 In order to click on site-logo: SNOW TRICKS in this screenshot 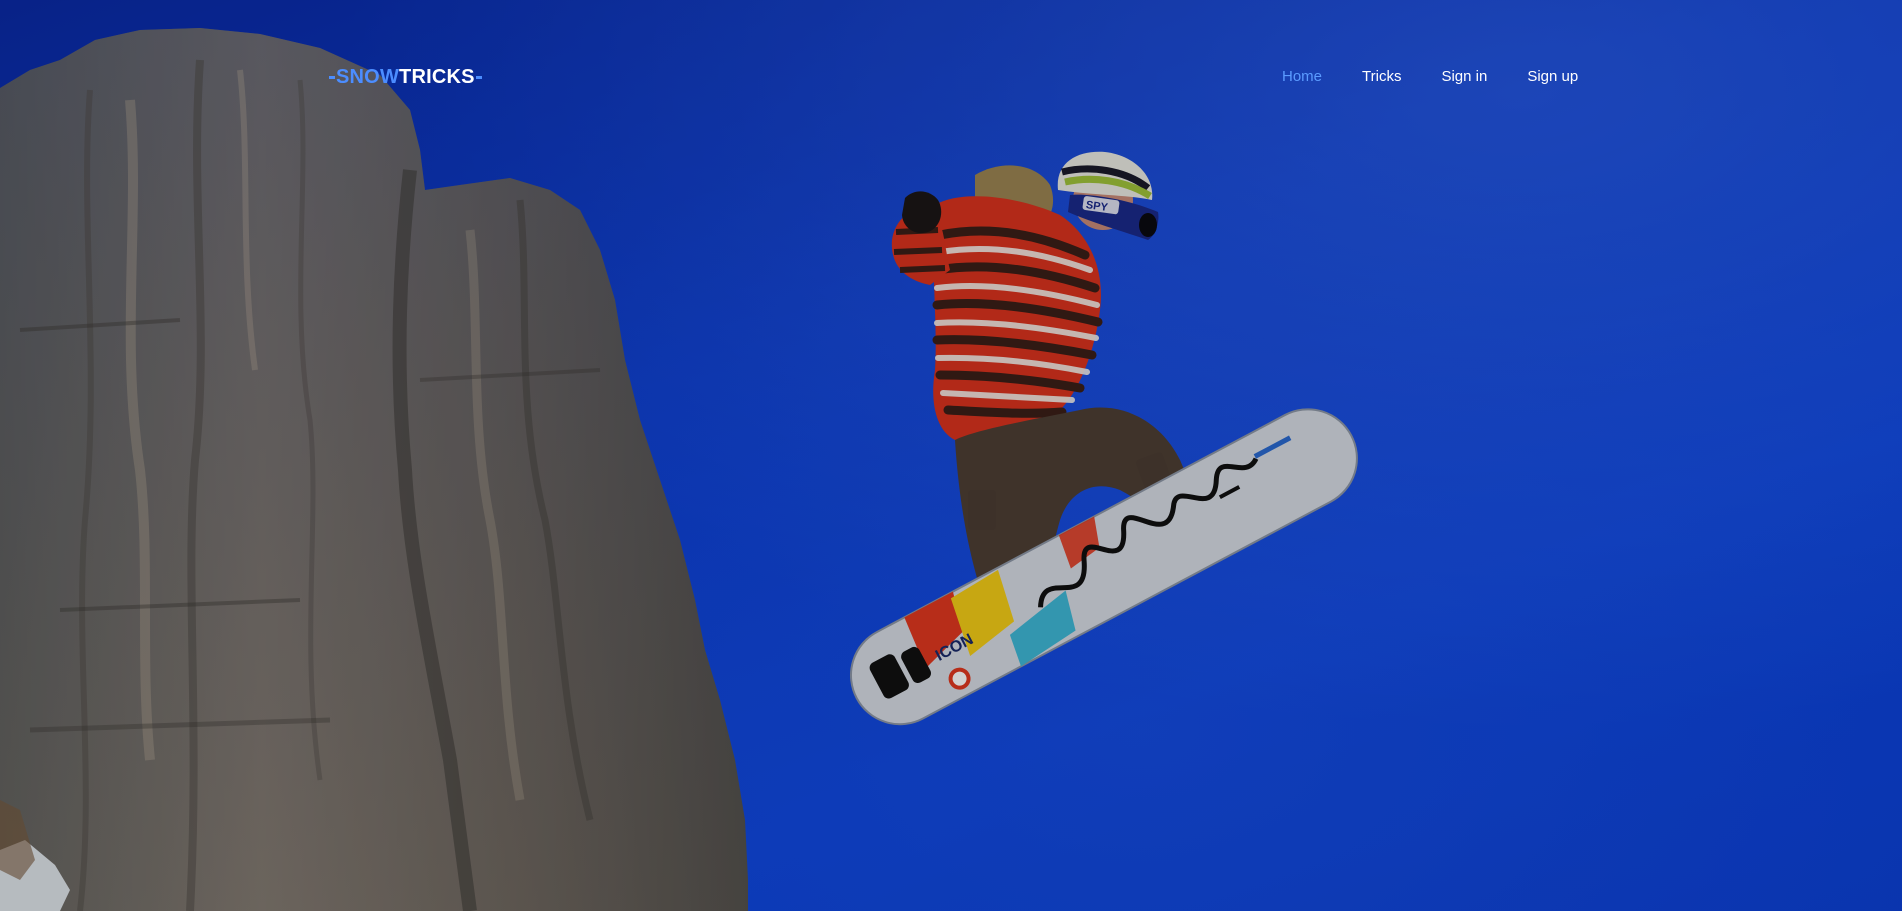, I will do `click(405, 77)`.